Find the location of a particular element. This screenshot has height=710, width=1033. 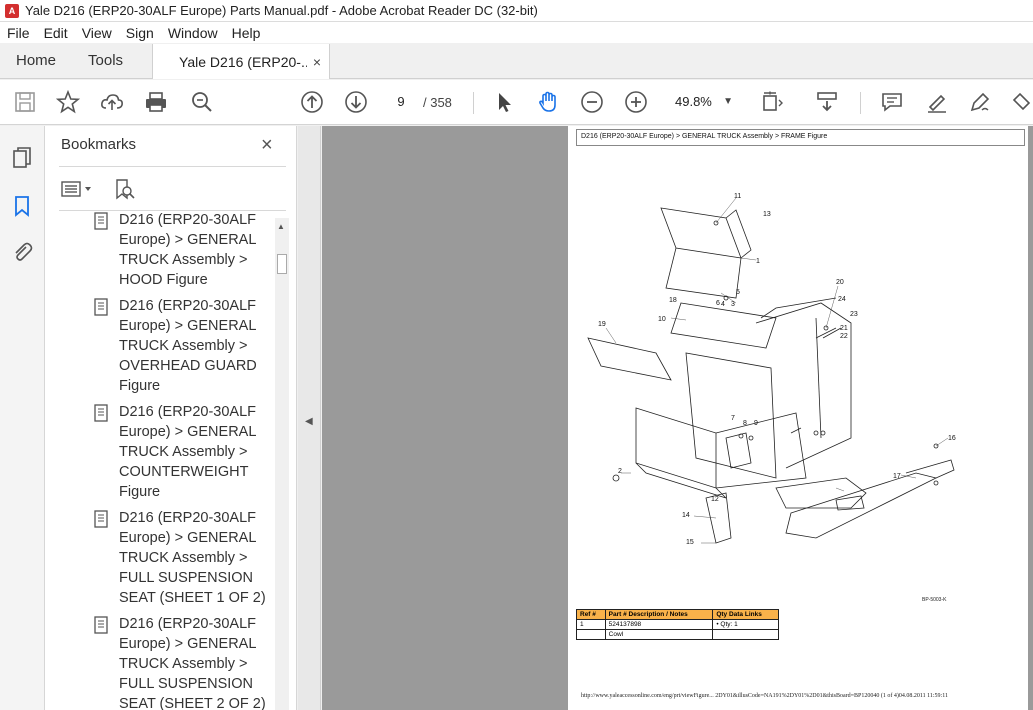

bookmark-tools is located at coordinates (98, 191).